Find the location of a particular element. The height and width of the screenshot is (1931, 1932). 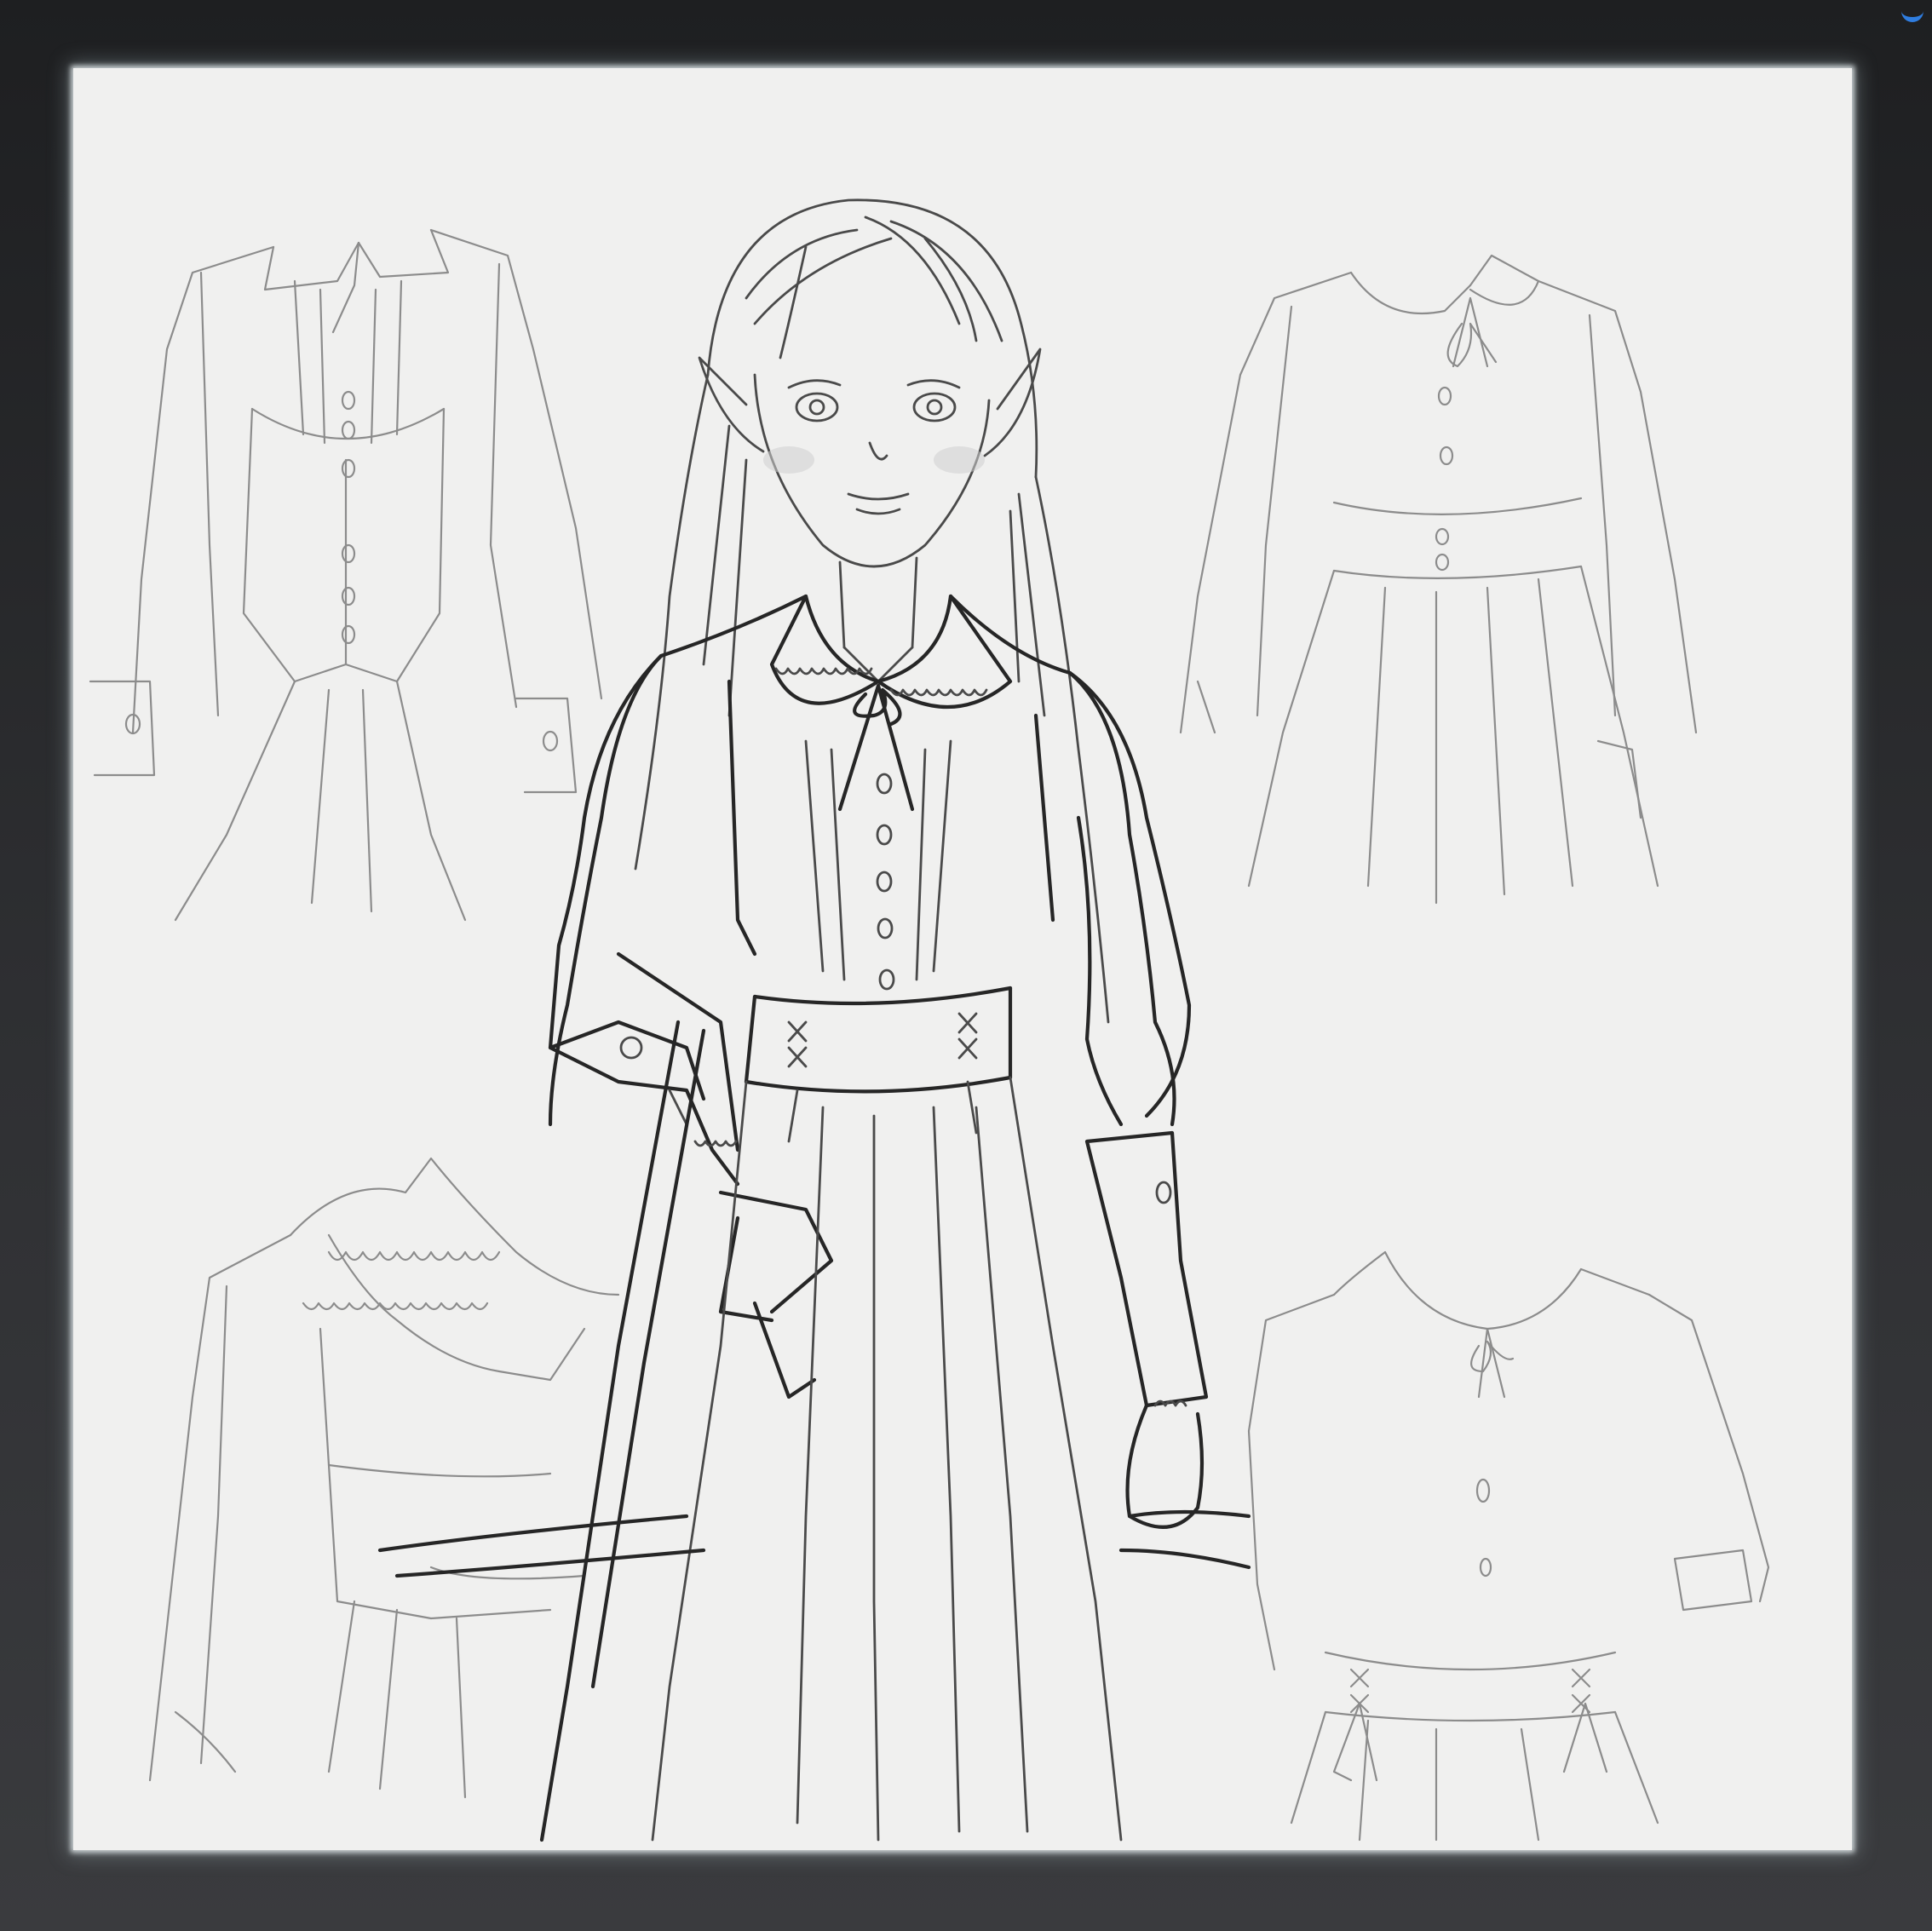

dress-bottom-left is located at coordinates (384, 1478).